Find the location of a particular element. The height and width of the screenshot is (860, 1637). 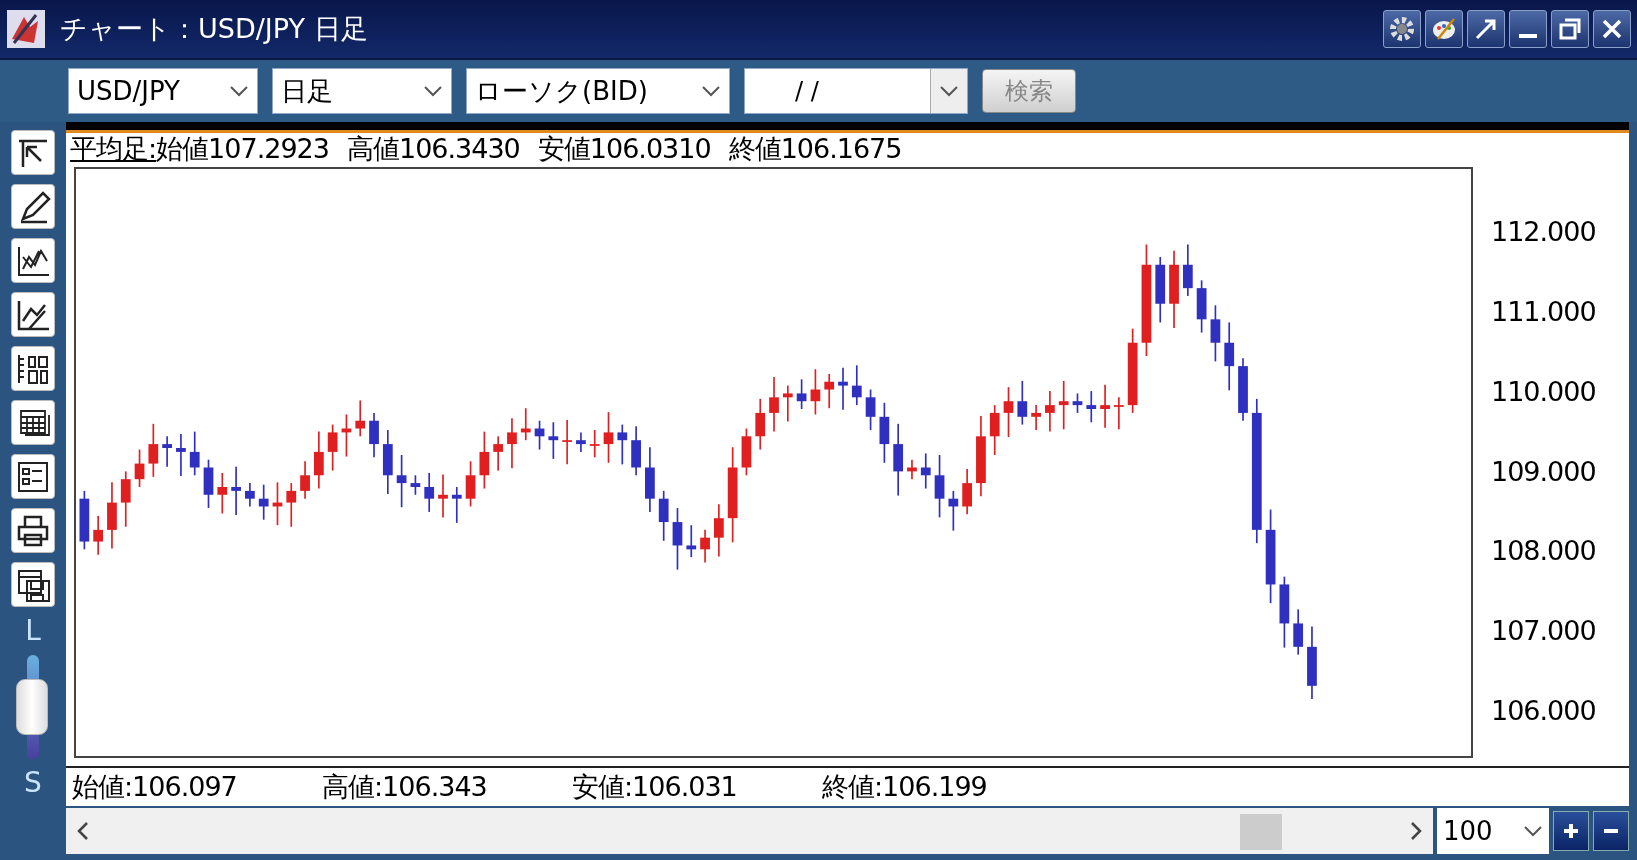

ohlc-value: 安値106.0310 is located at coordinates (624, 149).